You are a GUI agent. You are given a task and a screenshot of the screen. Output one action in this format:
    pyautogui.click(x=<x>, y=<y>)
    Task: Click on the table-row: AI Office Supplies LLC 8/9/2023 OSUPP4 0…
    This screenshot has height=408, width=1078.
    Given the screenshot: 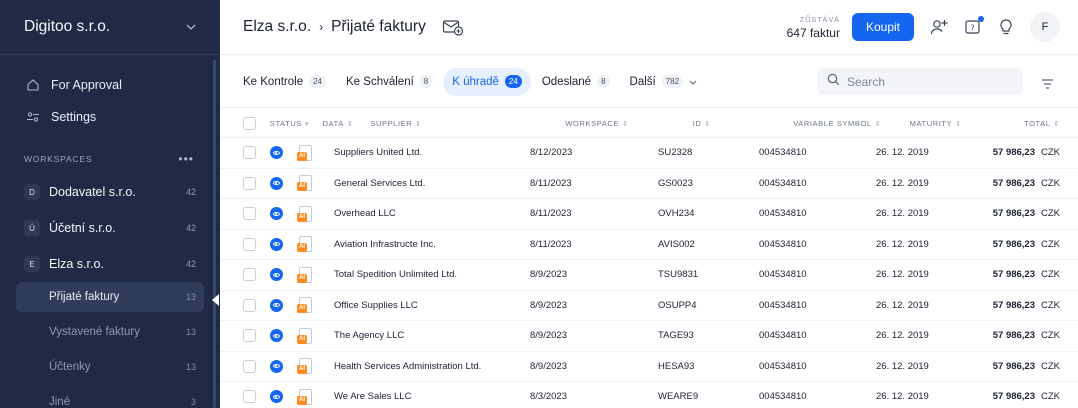 What is the action you would take?
    pyautogui.click(x=649, y=306)
    